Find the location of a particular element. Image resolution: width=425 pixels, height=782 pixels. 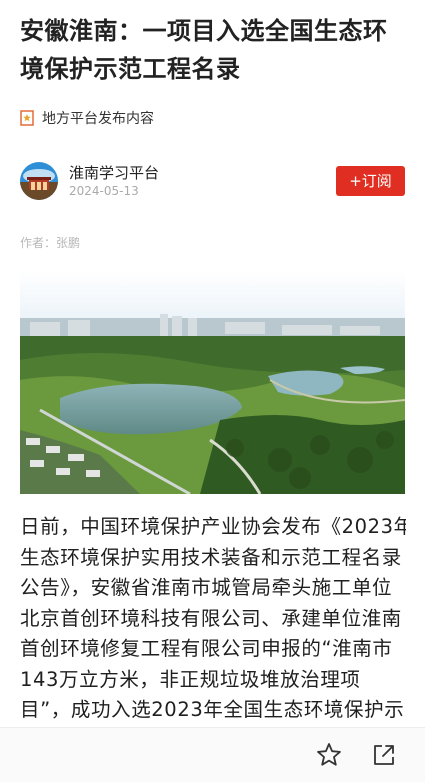

source-label: 地方平台发布内容 is located at coordinates (98, 119).